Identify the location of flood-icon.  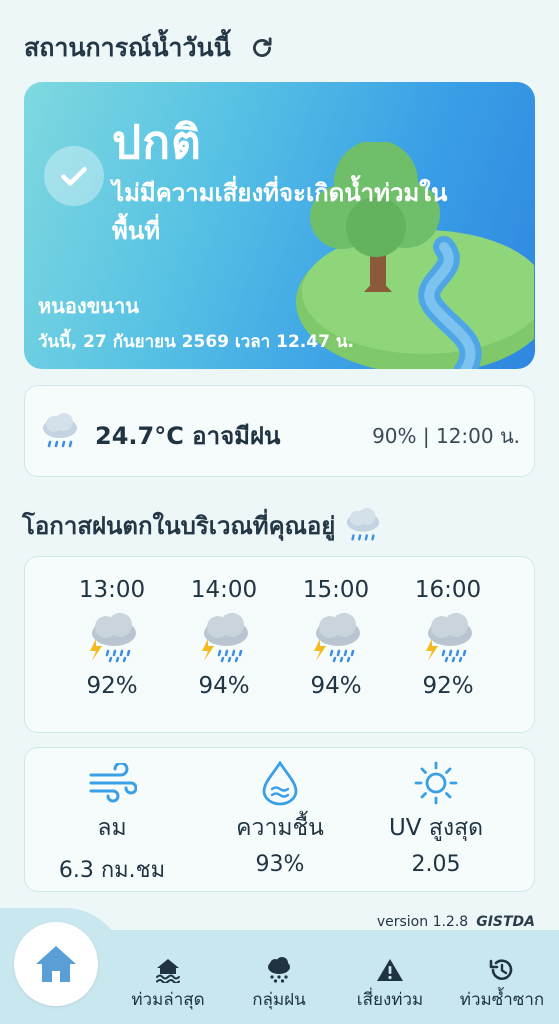
(168, 971).